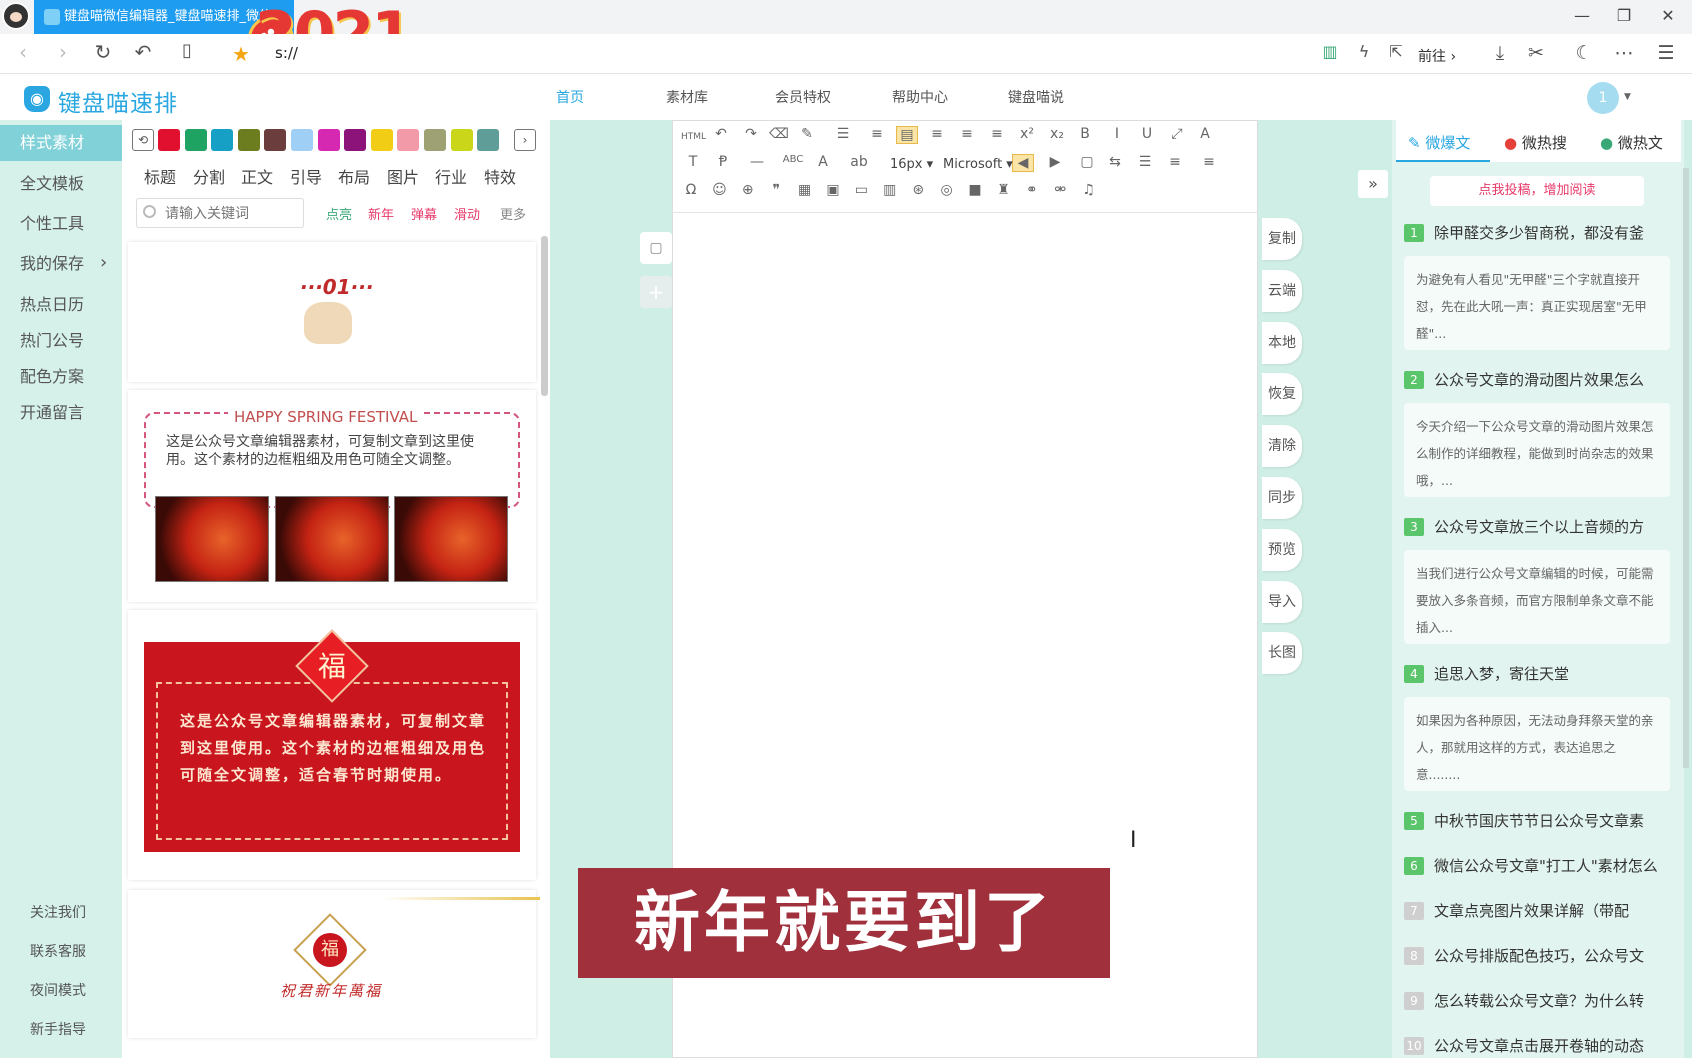 This screenshot has height=1058, width=1692. Describe the element at coordinates (656, 292) in the screenshot. I see `add-icon: +` at that location.